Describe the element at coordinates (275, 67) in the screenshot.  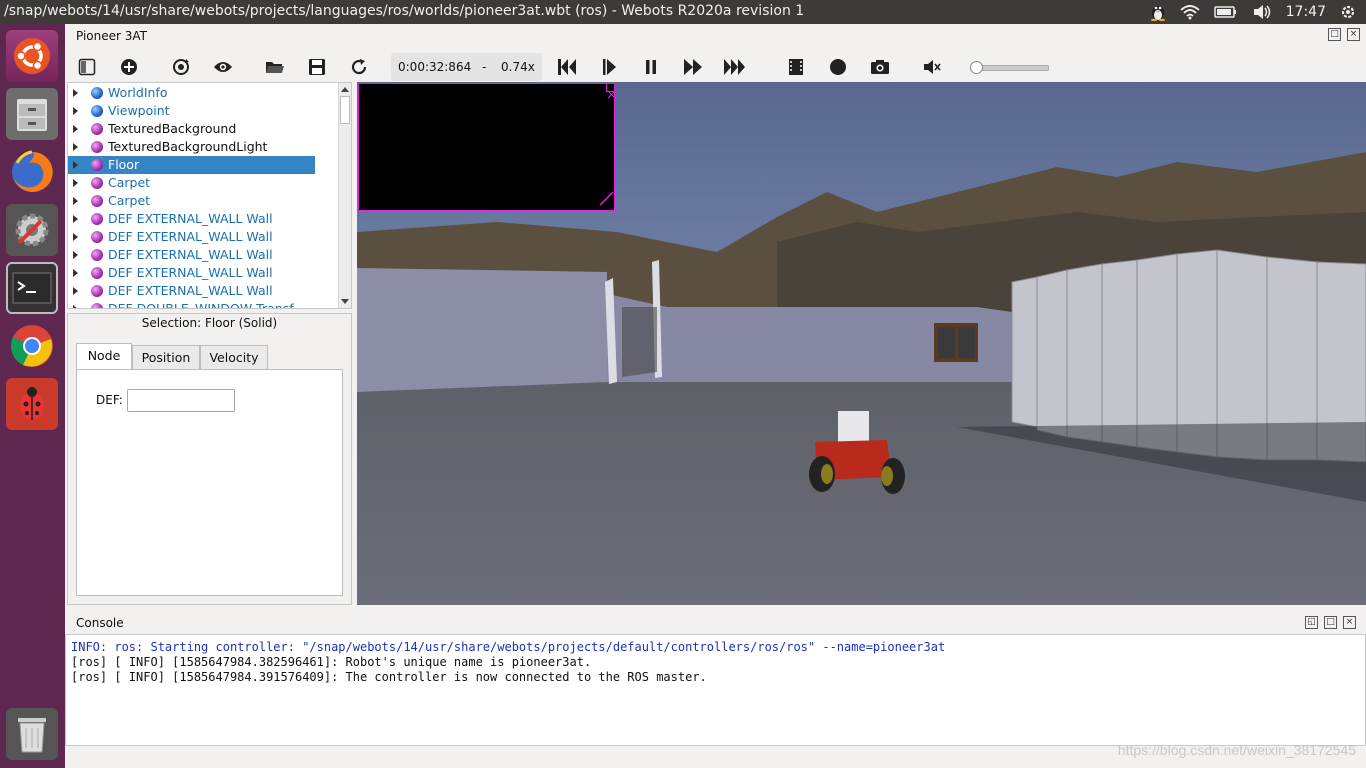
I see `open-world-button` at that location.